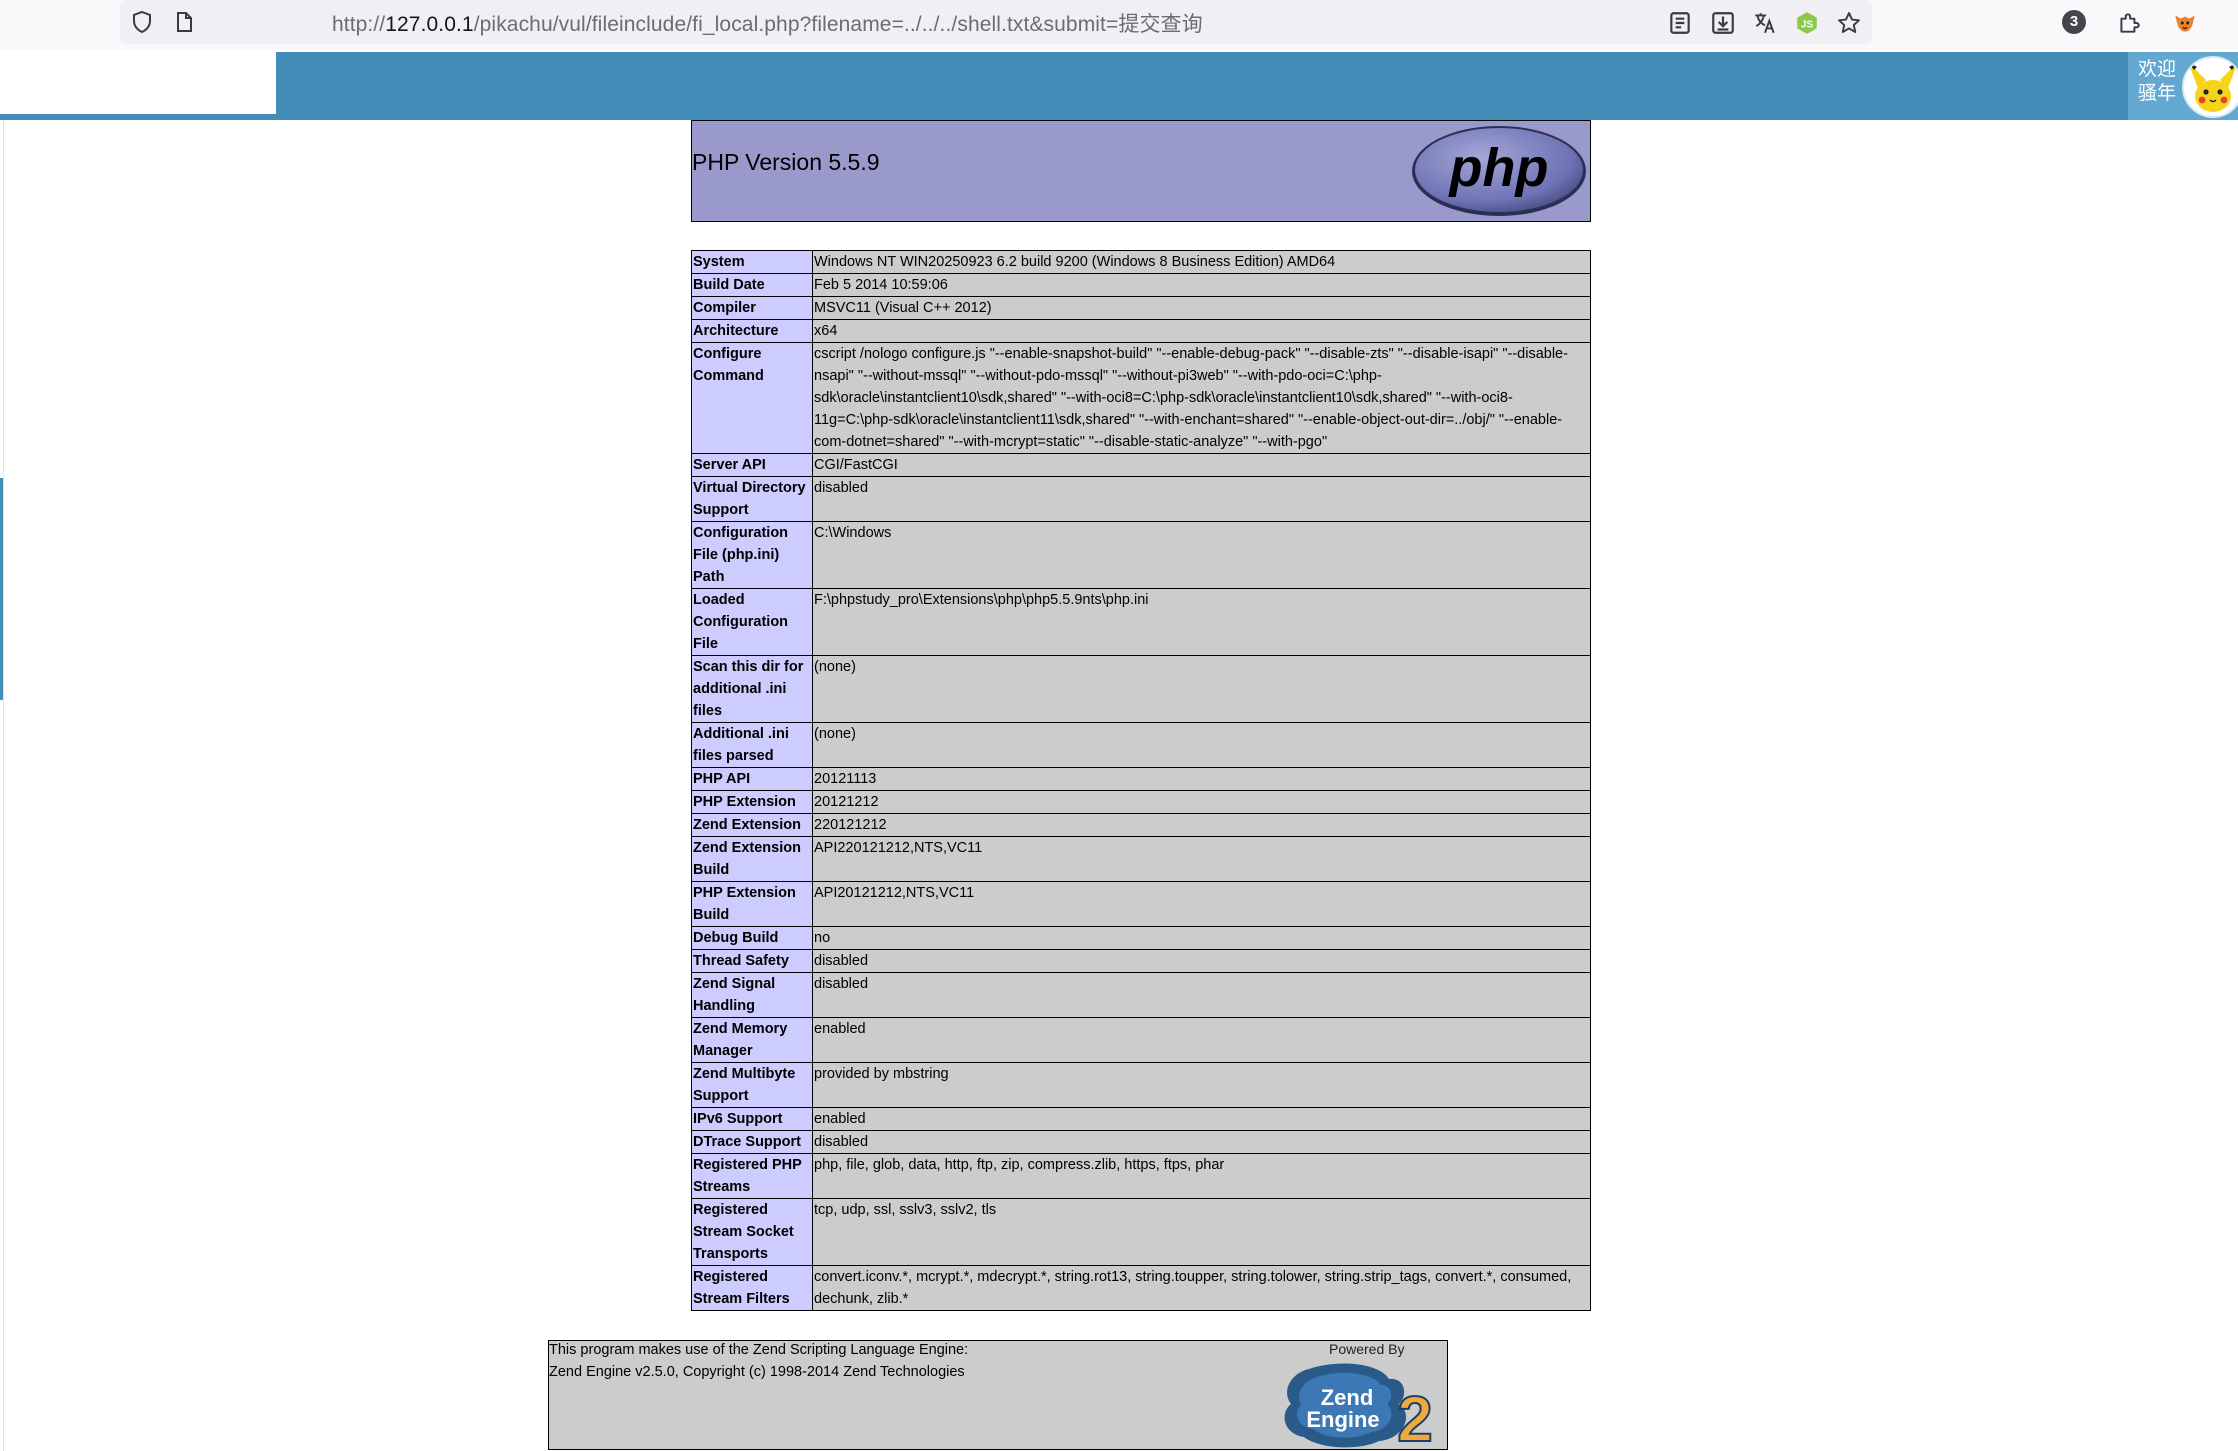  Describe the element at coordinates (752, 262) in the screenshot. I see `info-label: System` at that location.